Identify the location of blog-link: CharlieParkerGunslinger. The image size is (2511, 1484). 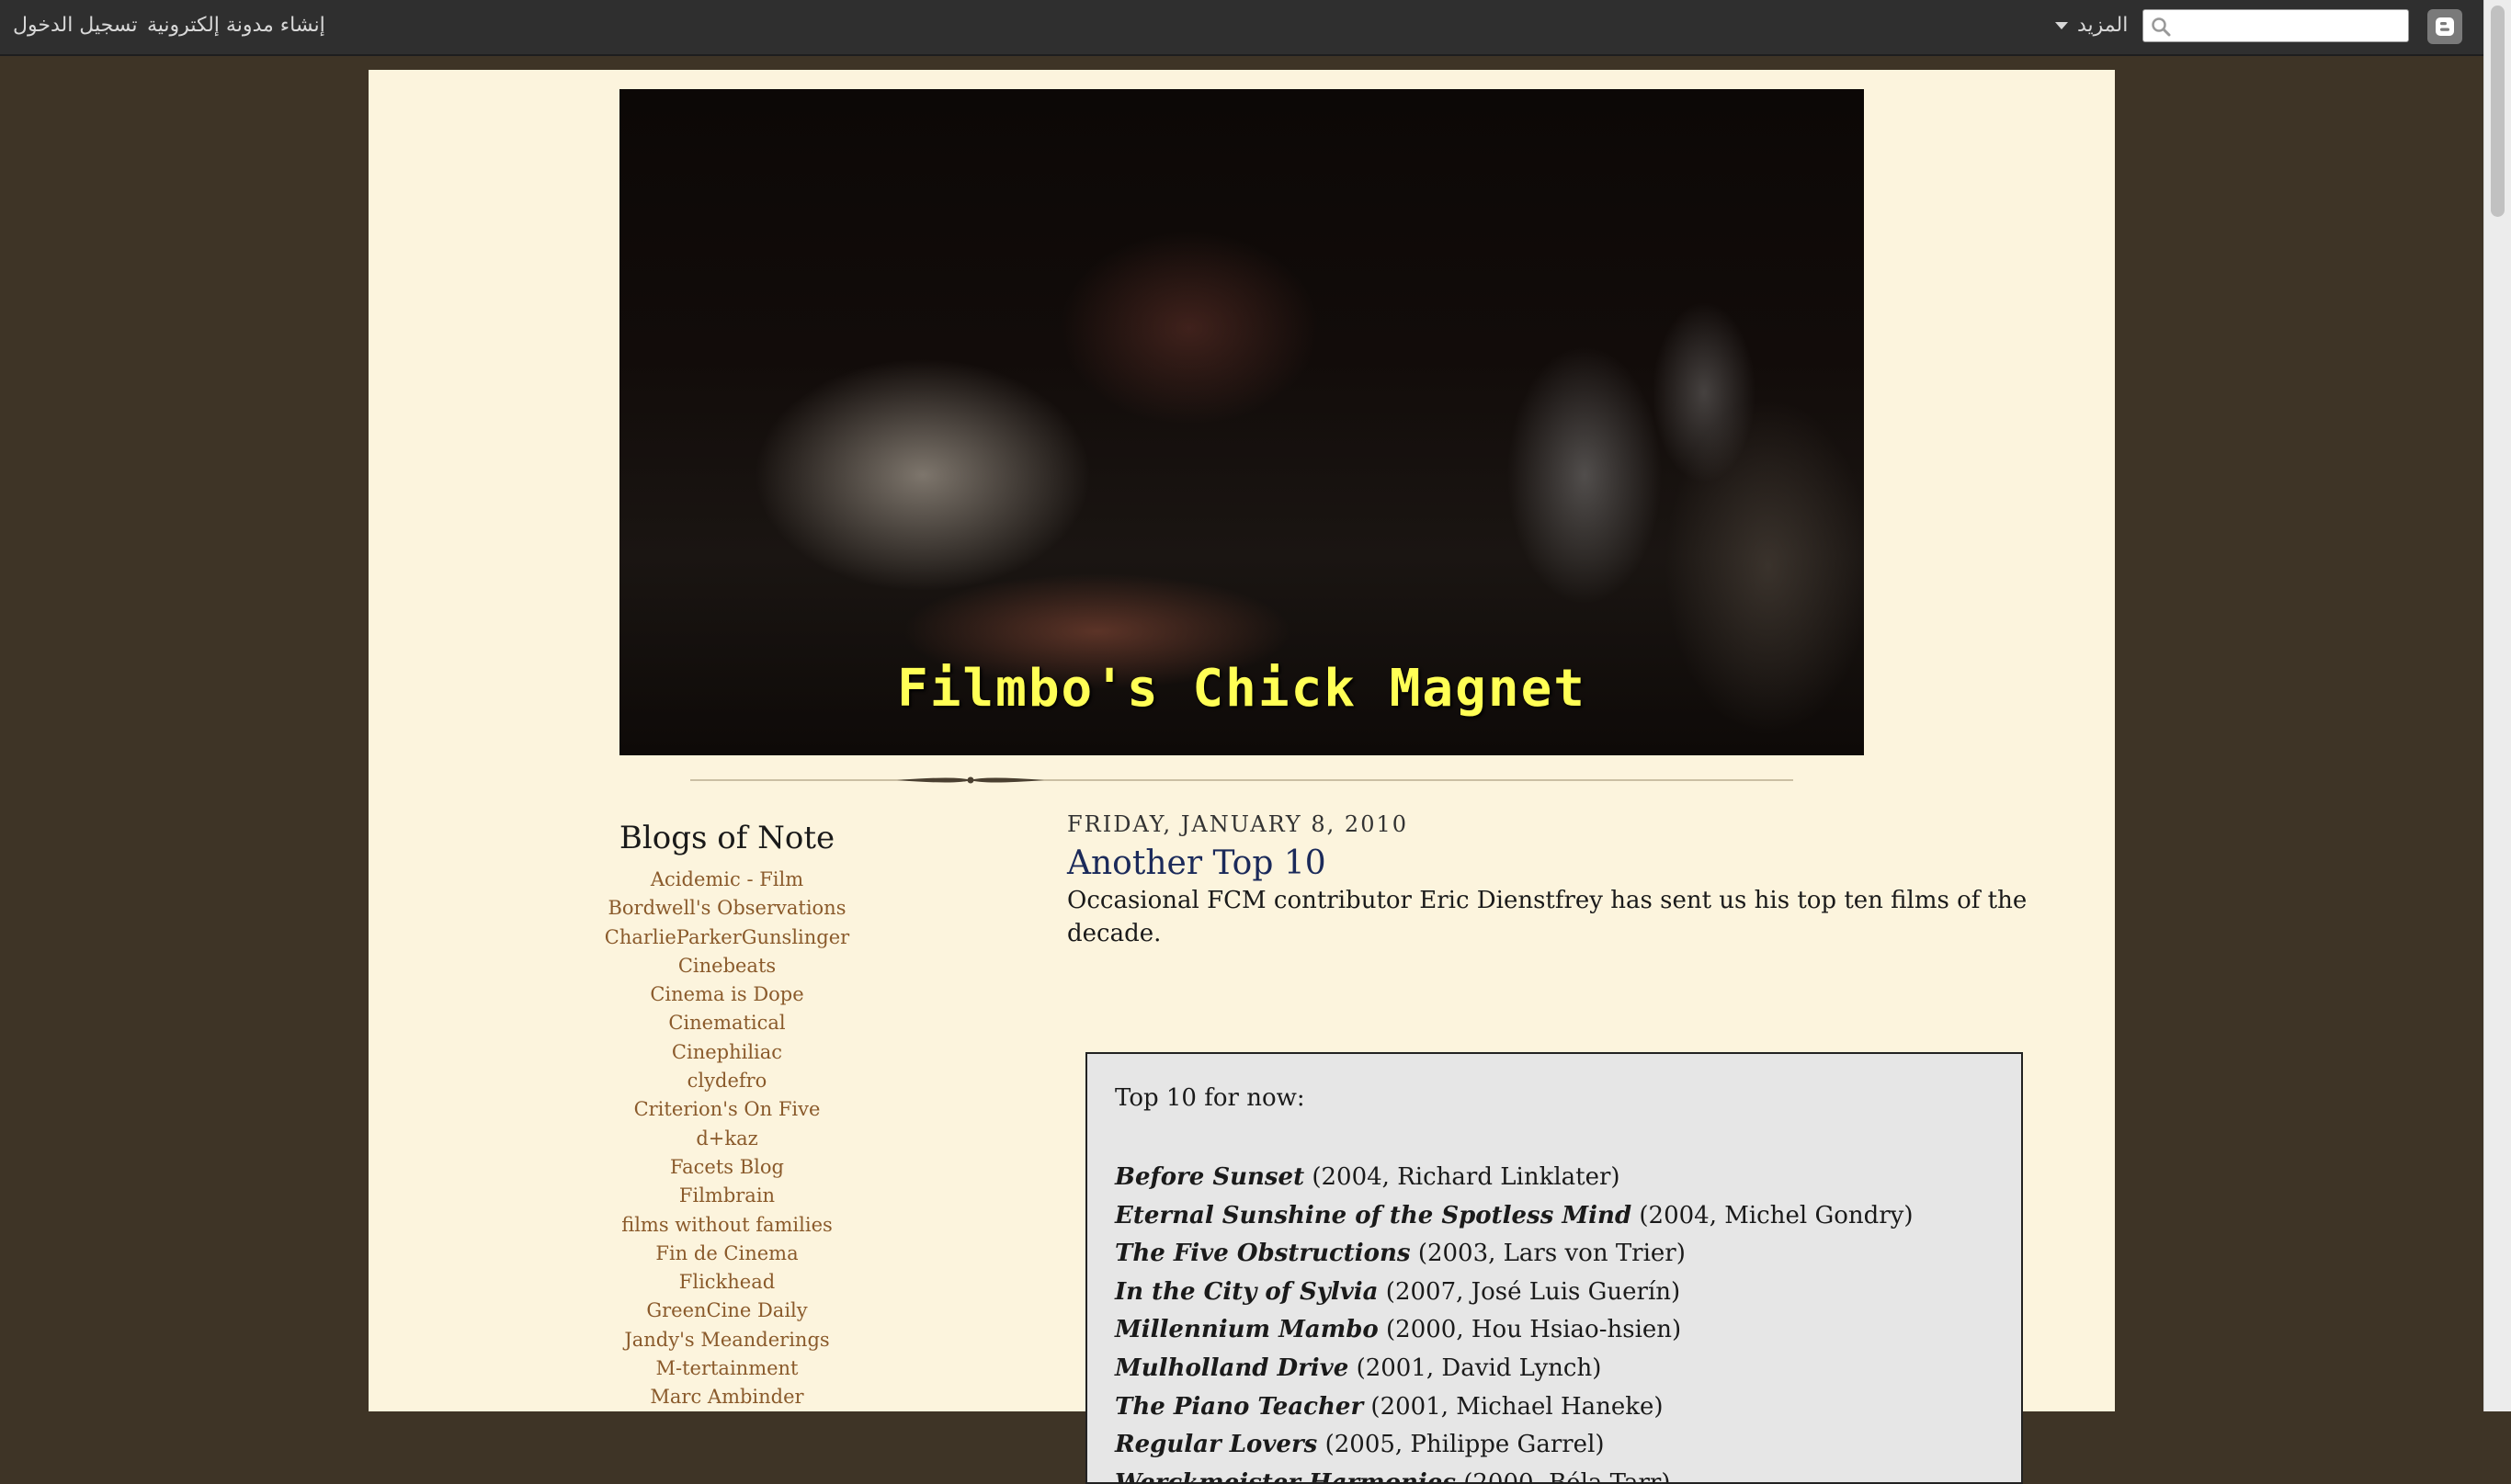
(727, 937).